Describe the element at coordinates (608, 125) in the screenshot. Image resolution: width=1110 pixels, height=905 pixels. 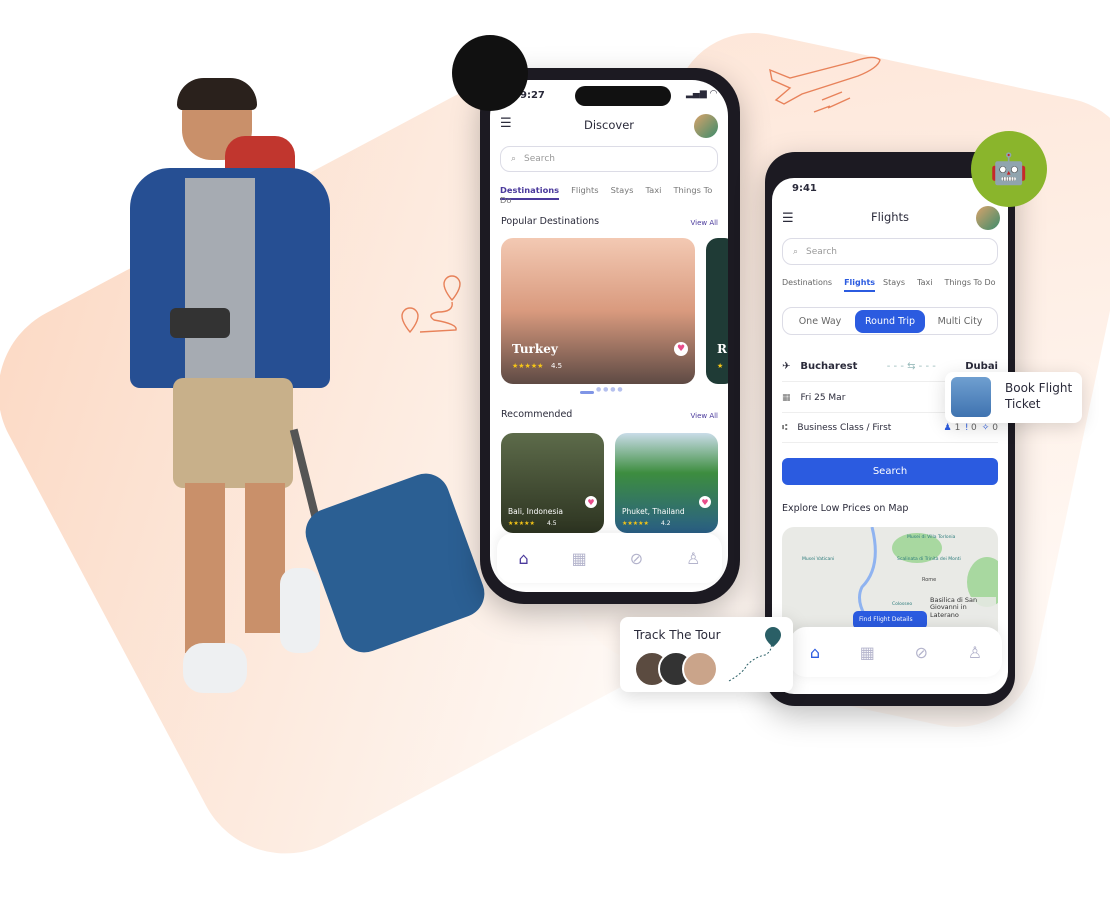
I see `page-title: Discover` at that location.